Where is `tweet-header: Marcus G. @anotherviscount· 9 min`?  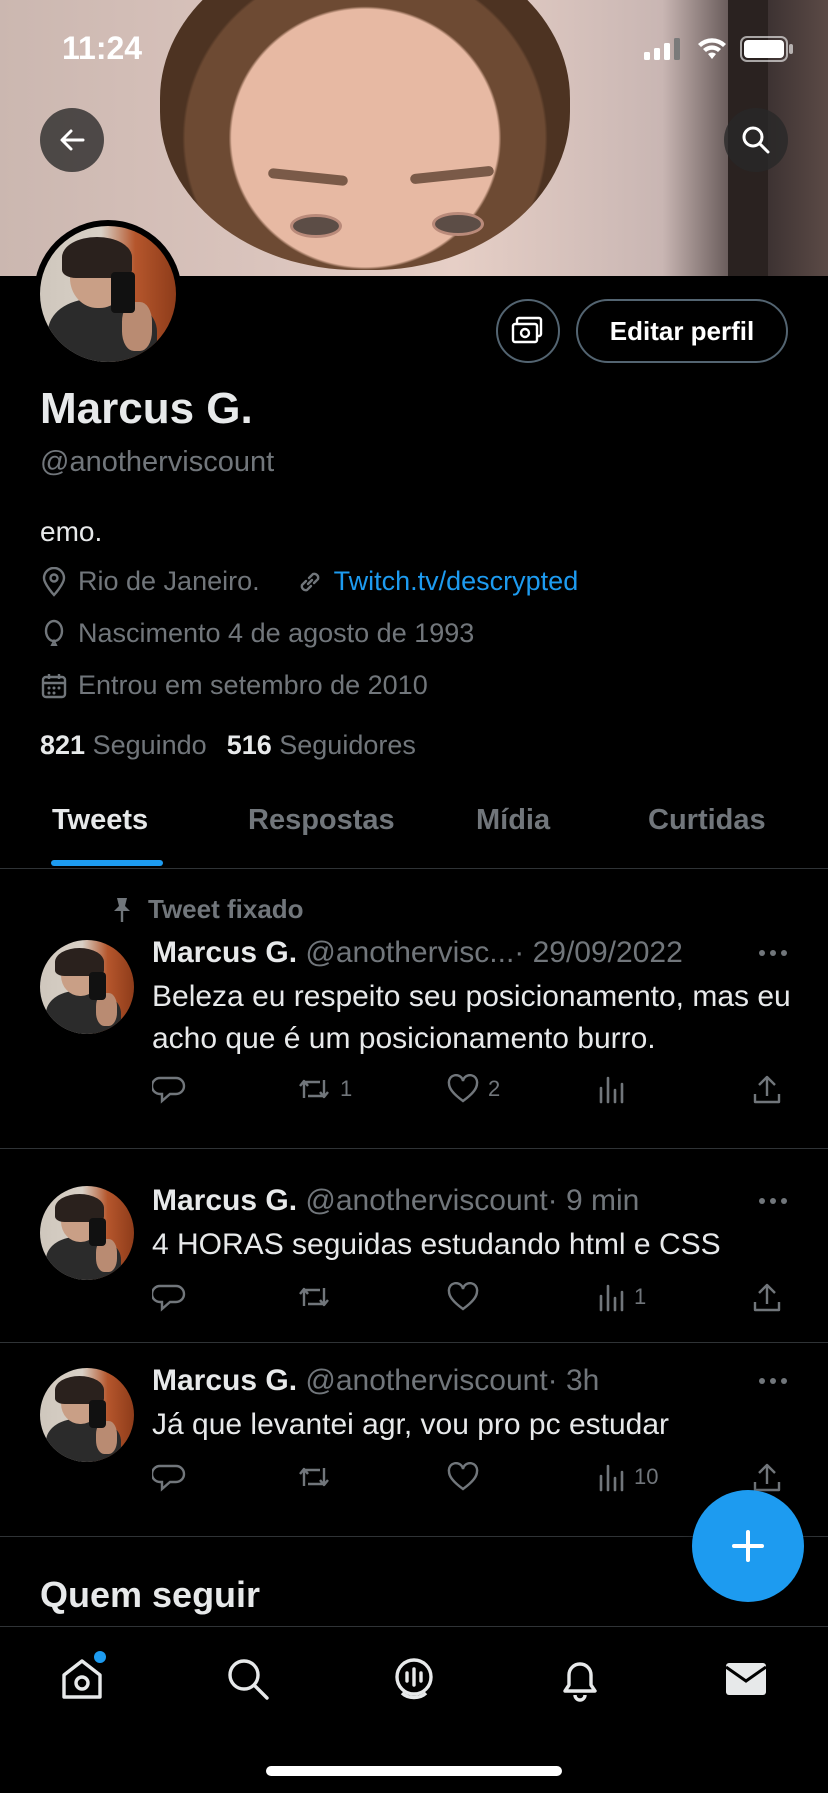 tweet-header: Marcus G. @anotherviscount· 9 min is located at coordinates (395, 1201).